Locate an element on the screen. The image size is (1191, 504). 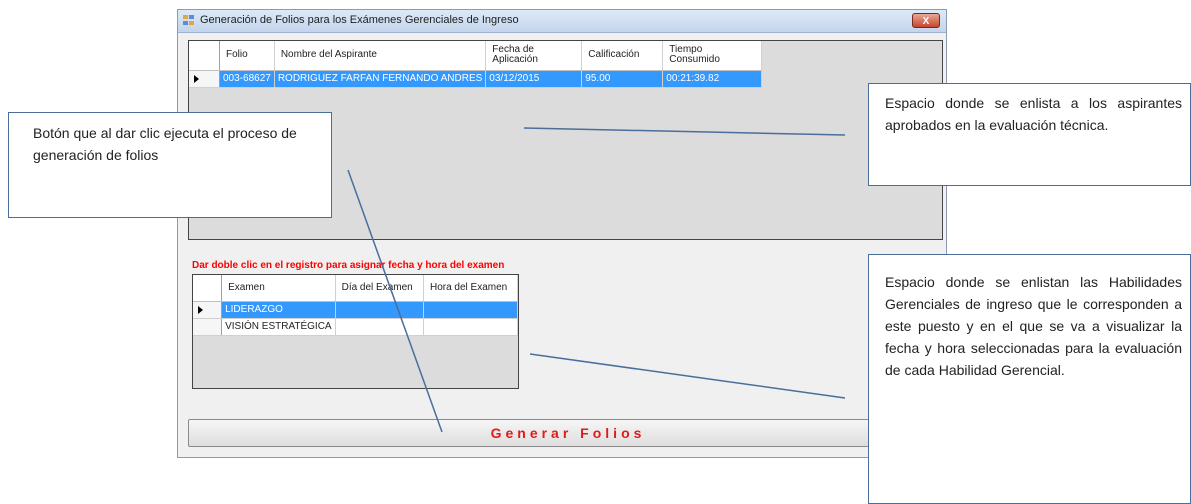
column-header-hora: Hora del Examen is located at coordinates (471, 288).